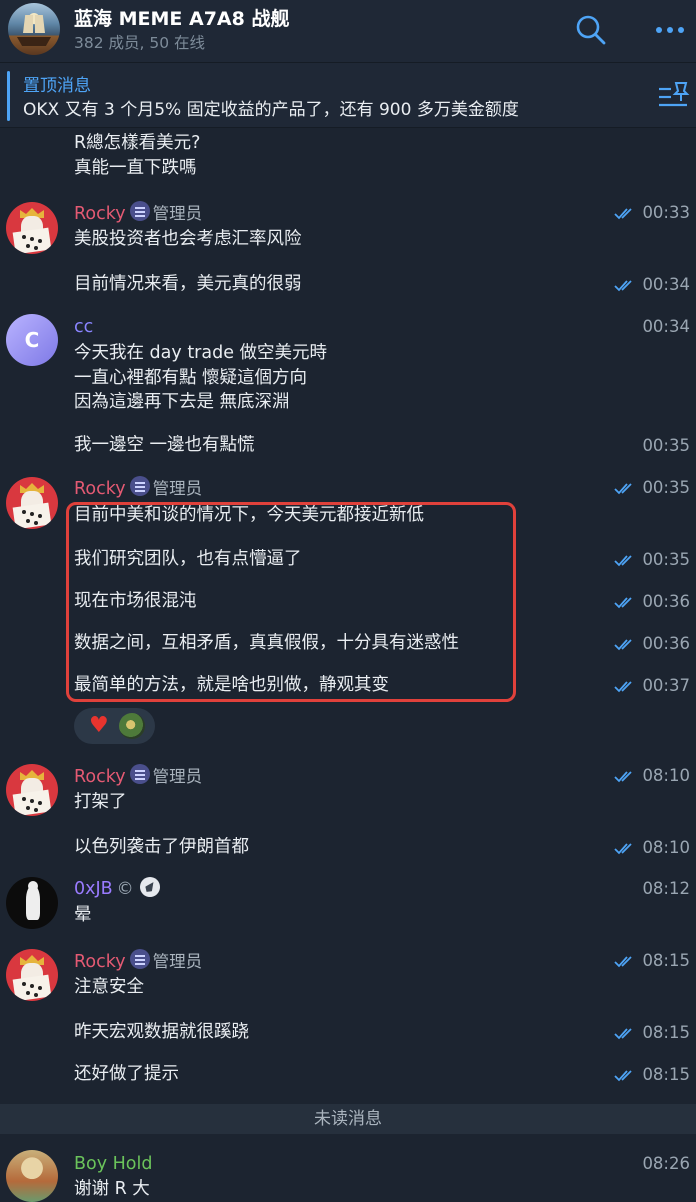 The height and width of the screenshot is (1202, 696). Describe the element at coordinates (125, 889) in the screenshot. I see `copyright-icon: ©` at that location.